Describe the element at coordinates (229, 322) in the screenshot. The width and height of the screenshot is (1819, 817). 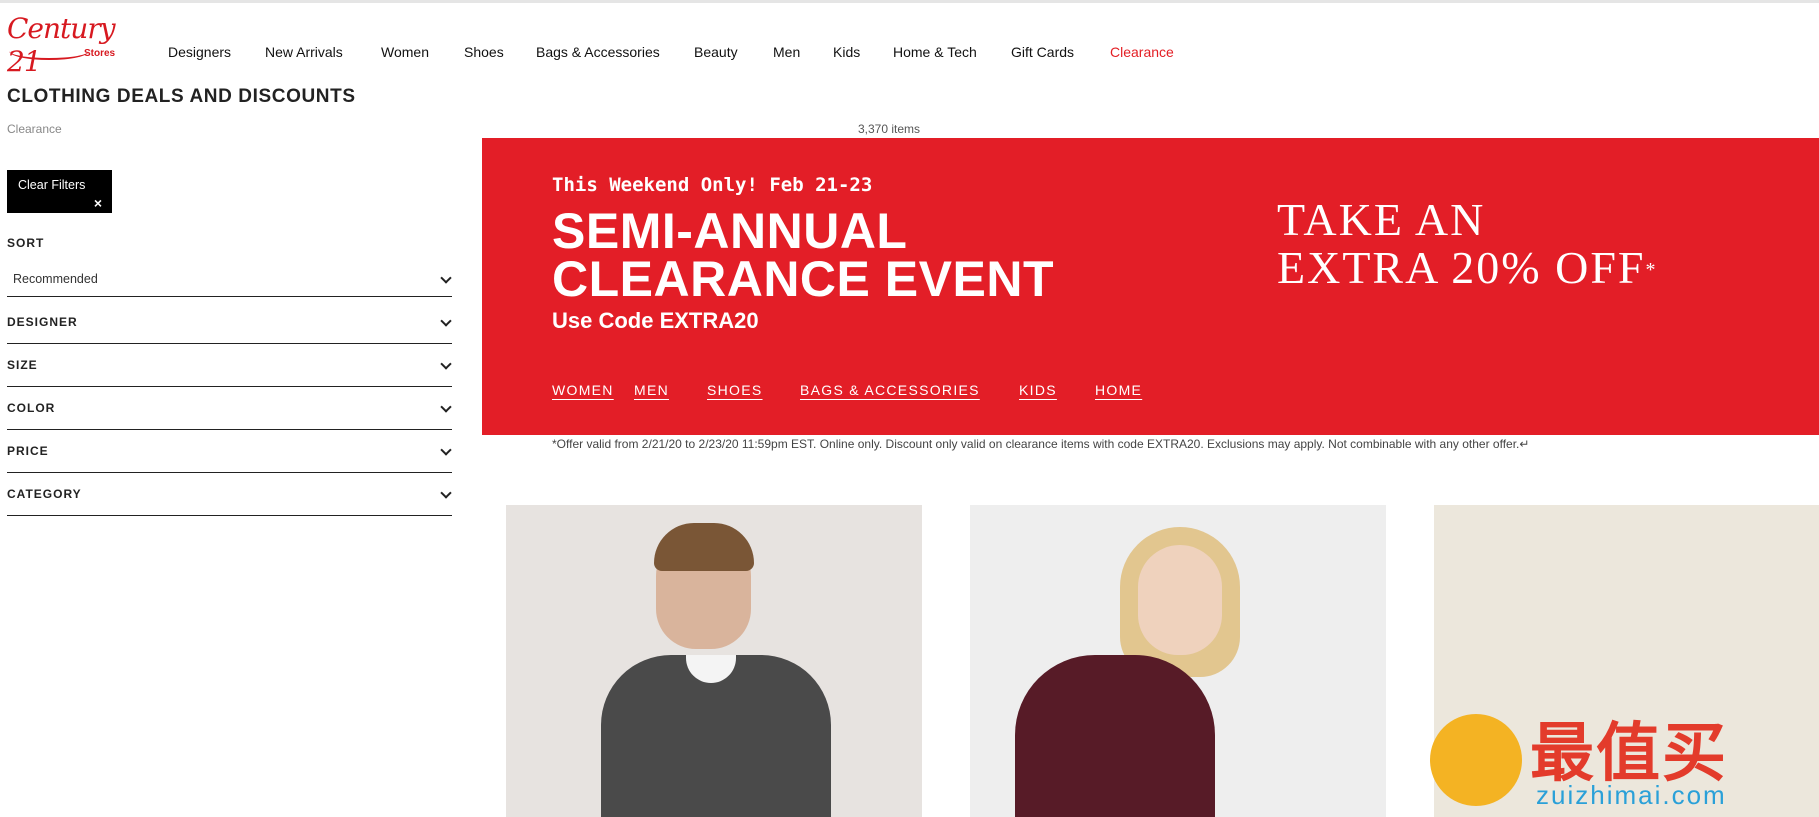
I see `facet-designer: DESIGNER` at that location.